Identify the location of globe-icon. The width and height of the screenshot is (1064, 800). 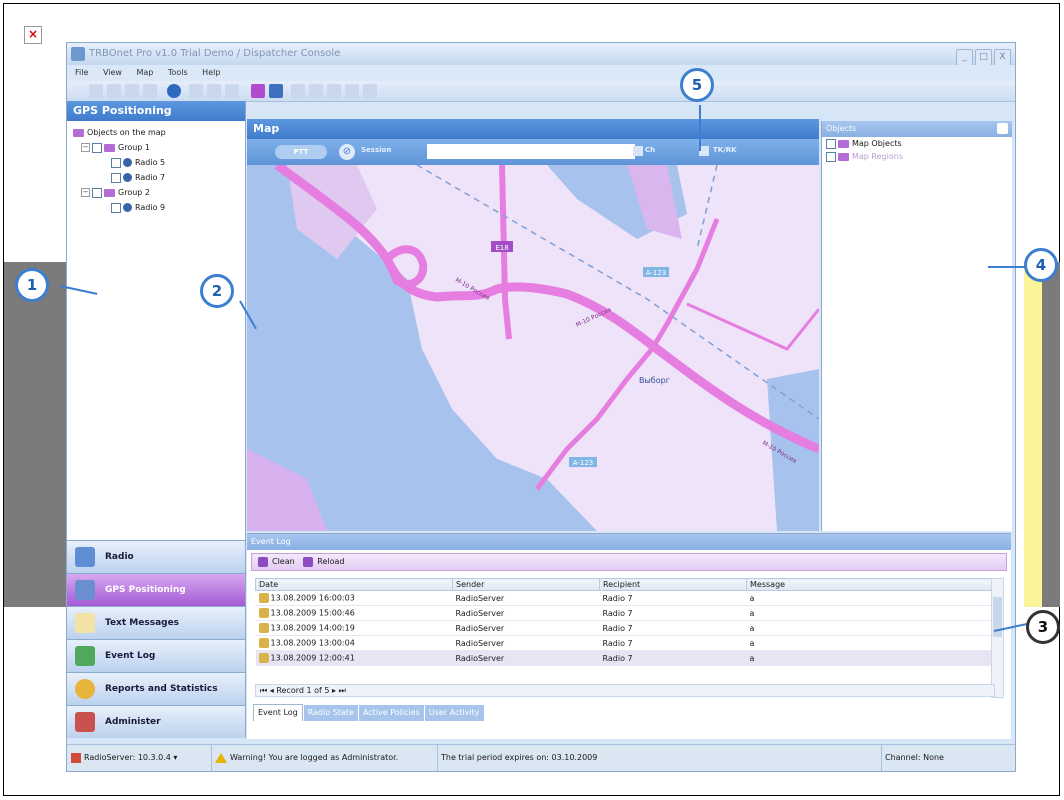
(174, 91).